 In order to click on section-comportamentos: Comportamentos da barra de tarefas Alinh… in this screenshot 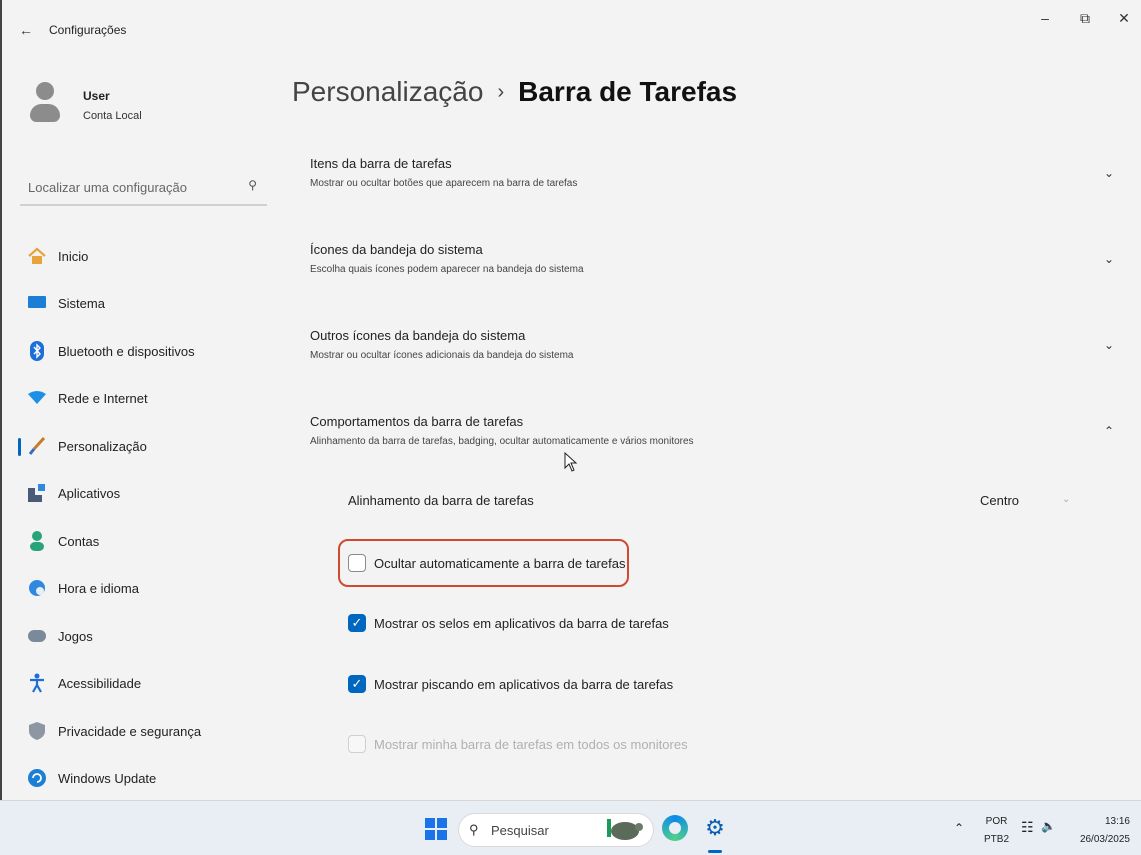, I will do `click(711, 439)`.